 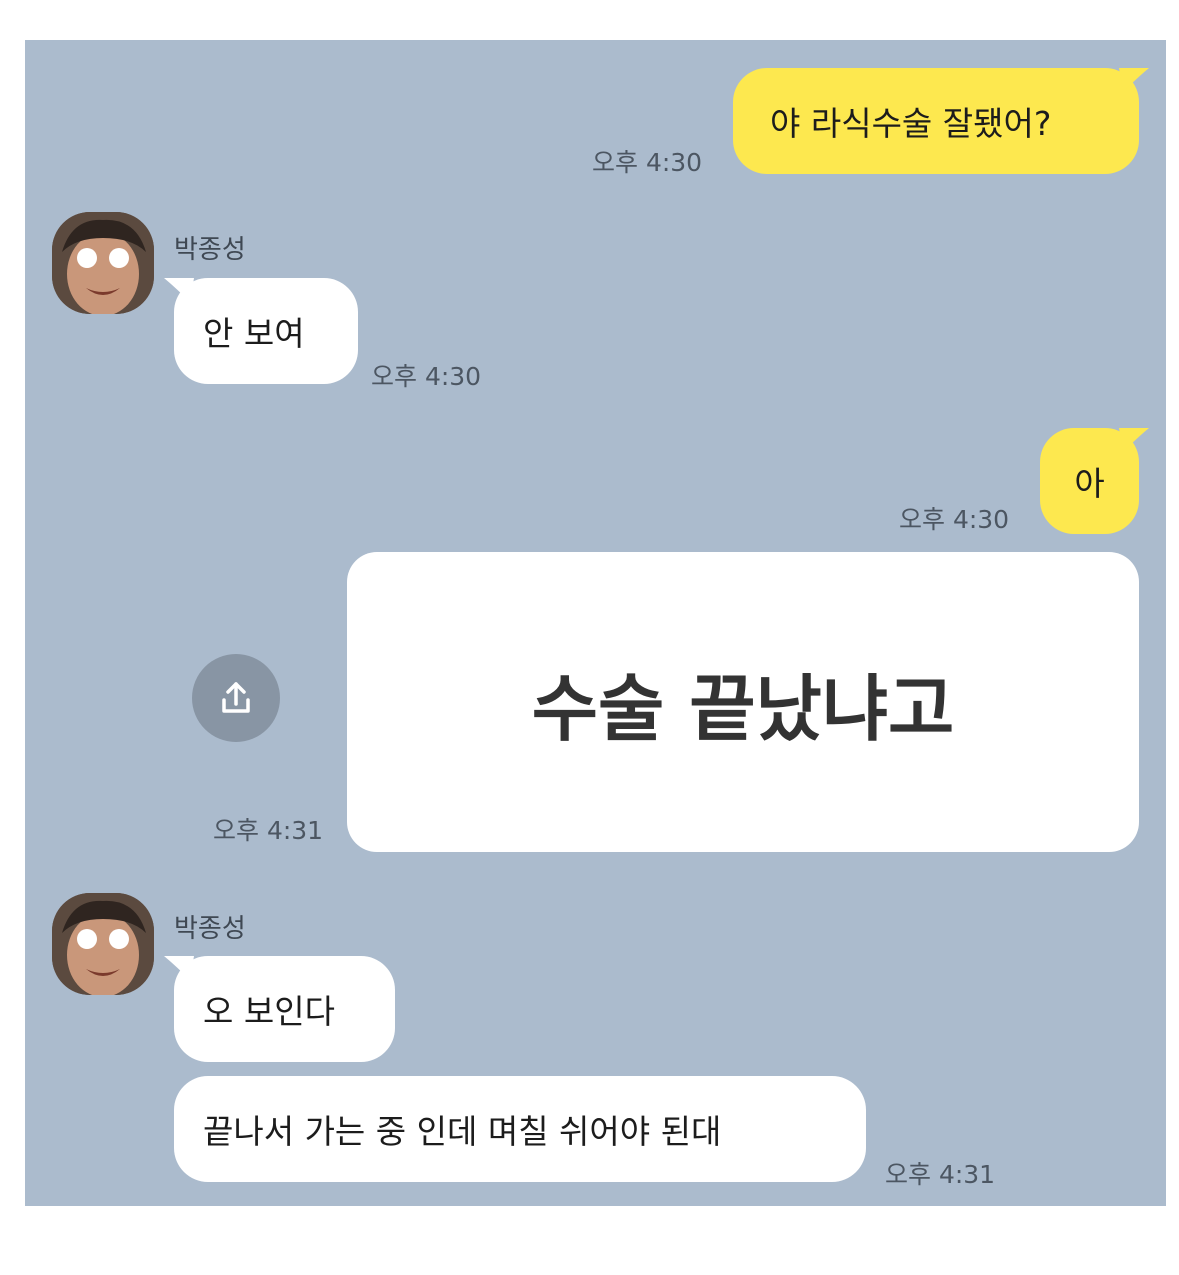 I want to click on share-button, so click(x=236, y=698).